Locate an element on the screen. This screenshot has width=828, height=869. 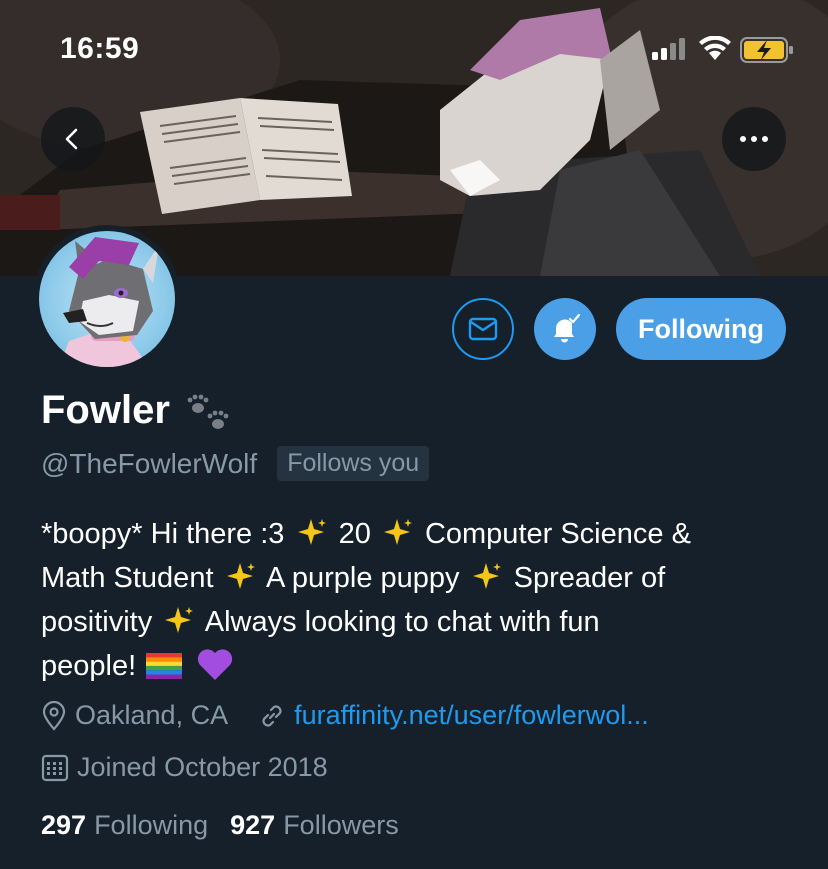
back-button is located at coordinates (73, 139).